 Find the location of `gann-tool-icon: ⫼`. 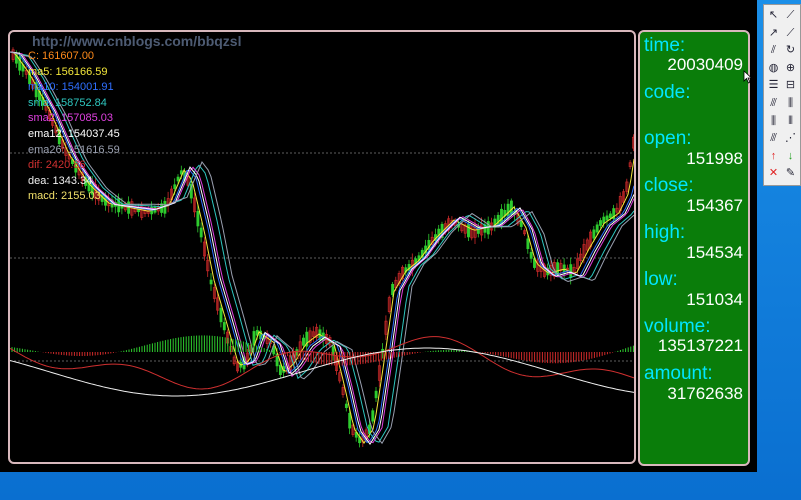

gann-tool-icon: ⫼ is located at coordinates (790, 103).